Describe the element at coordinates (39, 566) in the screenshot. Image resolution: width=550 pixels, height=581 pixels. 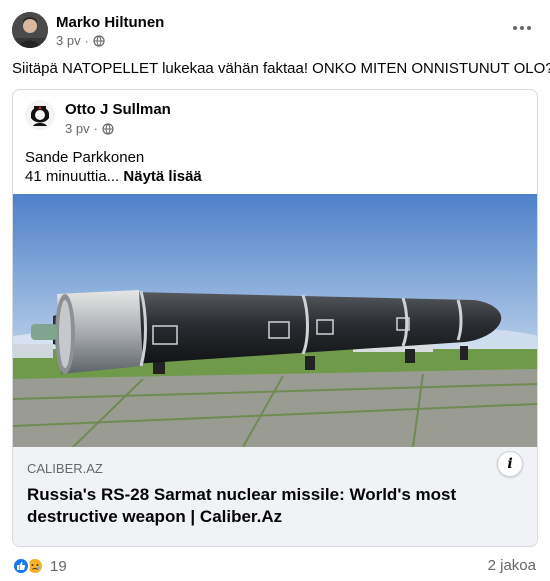
I see `reactions-summary: 19` at that location.